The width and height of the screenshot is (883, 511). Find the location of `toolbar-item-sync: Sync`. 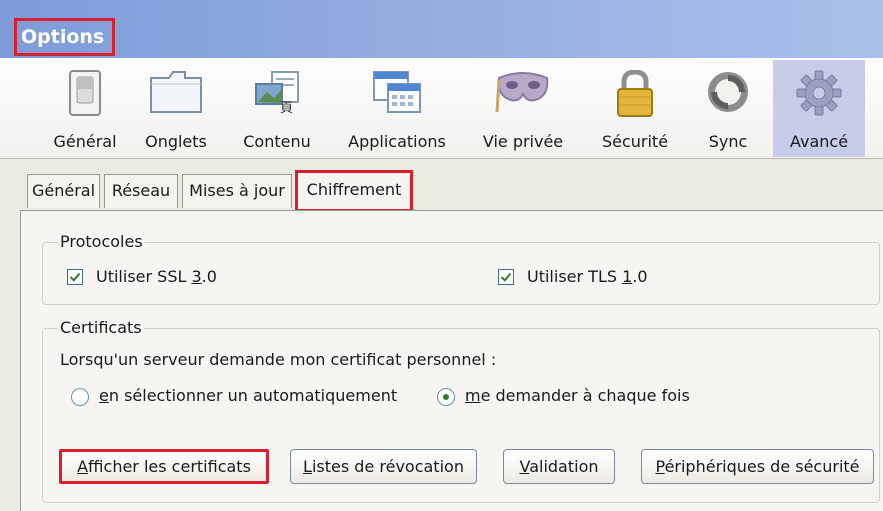

toolbar-item-sync: Sync is located at coordinates (728, 108).